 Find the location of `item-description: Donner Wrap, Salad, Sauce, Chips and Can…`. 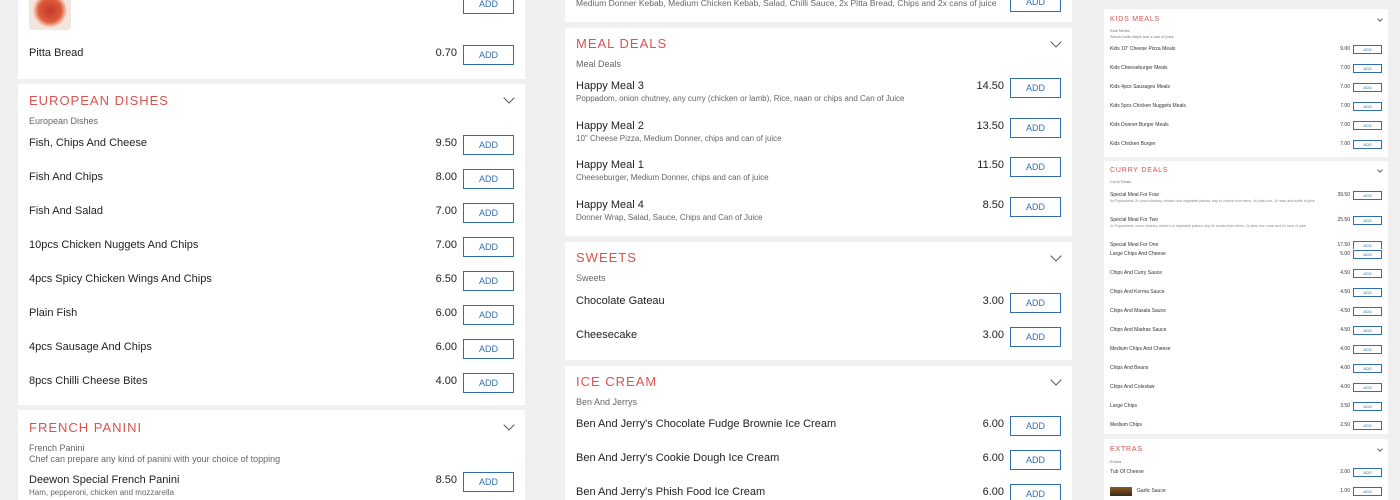

item-description: Donner Wrap, Salad, Sauce, Chips and Can… is located at coordinates (669, 217).